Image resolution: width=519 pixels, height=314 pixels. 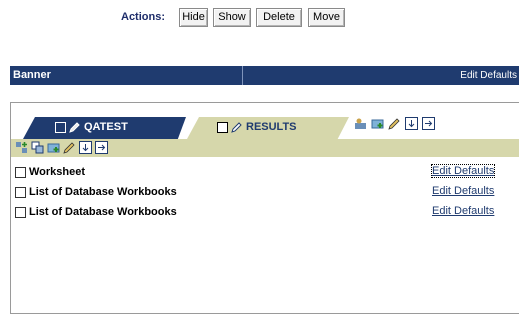 I want to click on customize-tabs-icon, so click(x=360, y=123).